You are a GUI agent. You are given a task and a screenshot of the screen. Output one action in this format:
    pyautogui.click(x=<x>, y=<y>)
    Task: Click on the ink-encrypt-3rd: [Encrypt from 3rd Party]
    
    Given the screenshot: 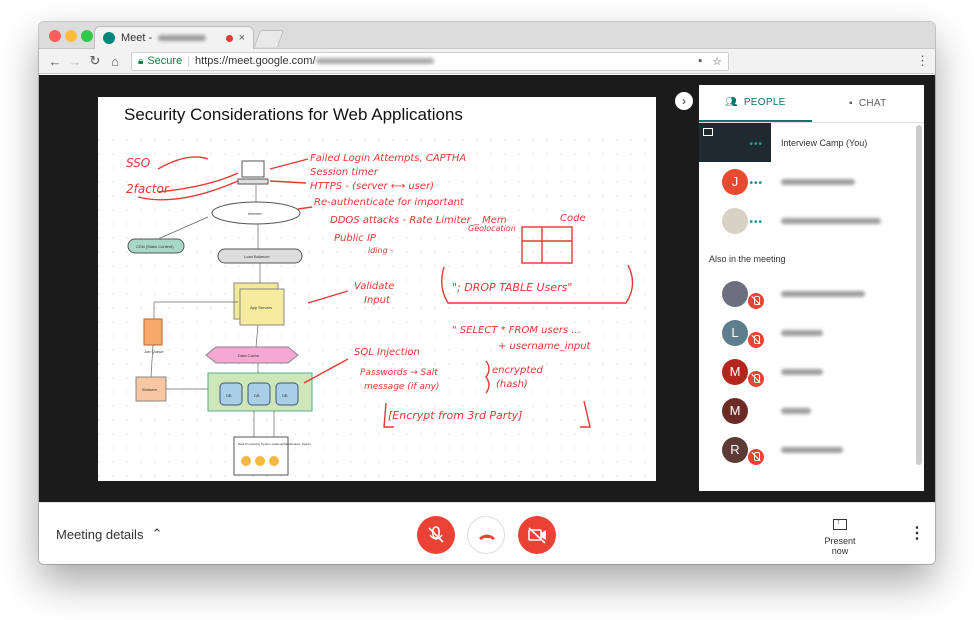 What is the action you would take?
    pyautogui.click(x=455, y=415)
    